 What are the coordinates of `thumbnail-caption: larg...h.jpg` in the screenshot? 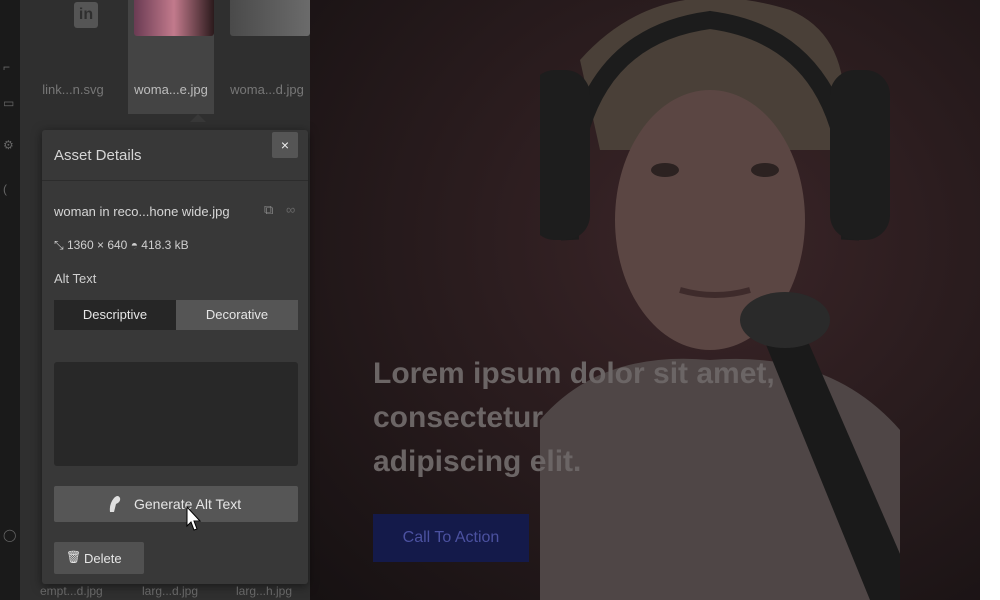 It's located at (264, 591).